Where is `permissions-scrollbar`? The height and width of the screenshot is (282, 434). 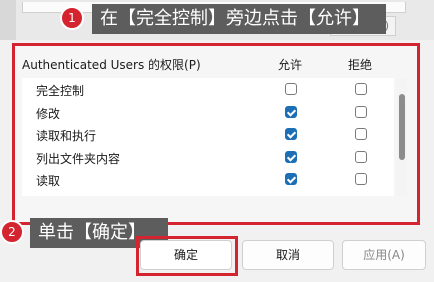
permissions-scrollbar is located at coordinates (402, 137).